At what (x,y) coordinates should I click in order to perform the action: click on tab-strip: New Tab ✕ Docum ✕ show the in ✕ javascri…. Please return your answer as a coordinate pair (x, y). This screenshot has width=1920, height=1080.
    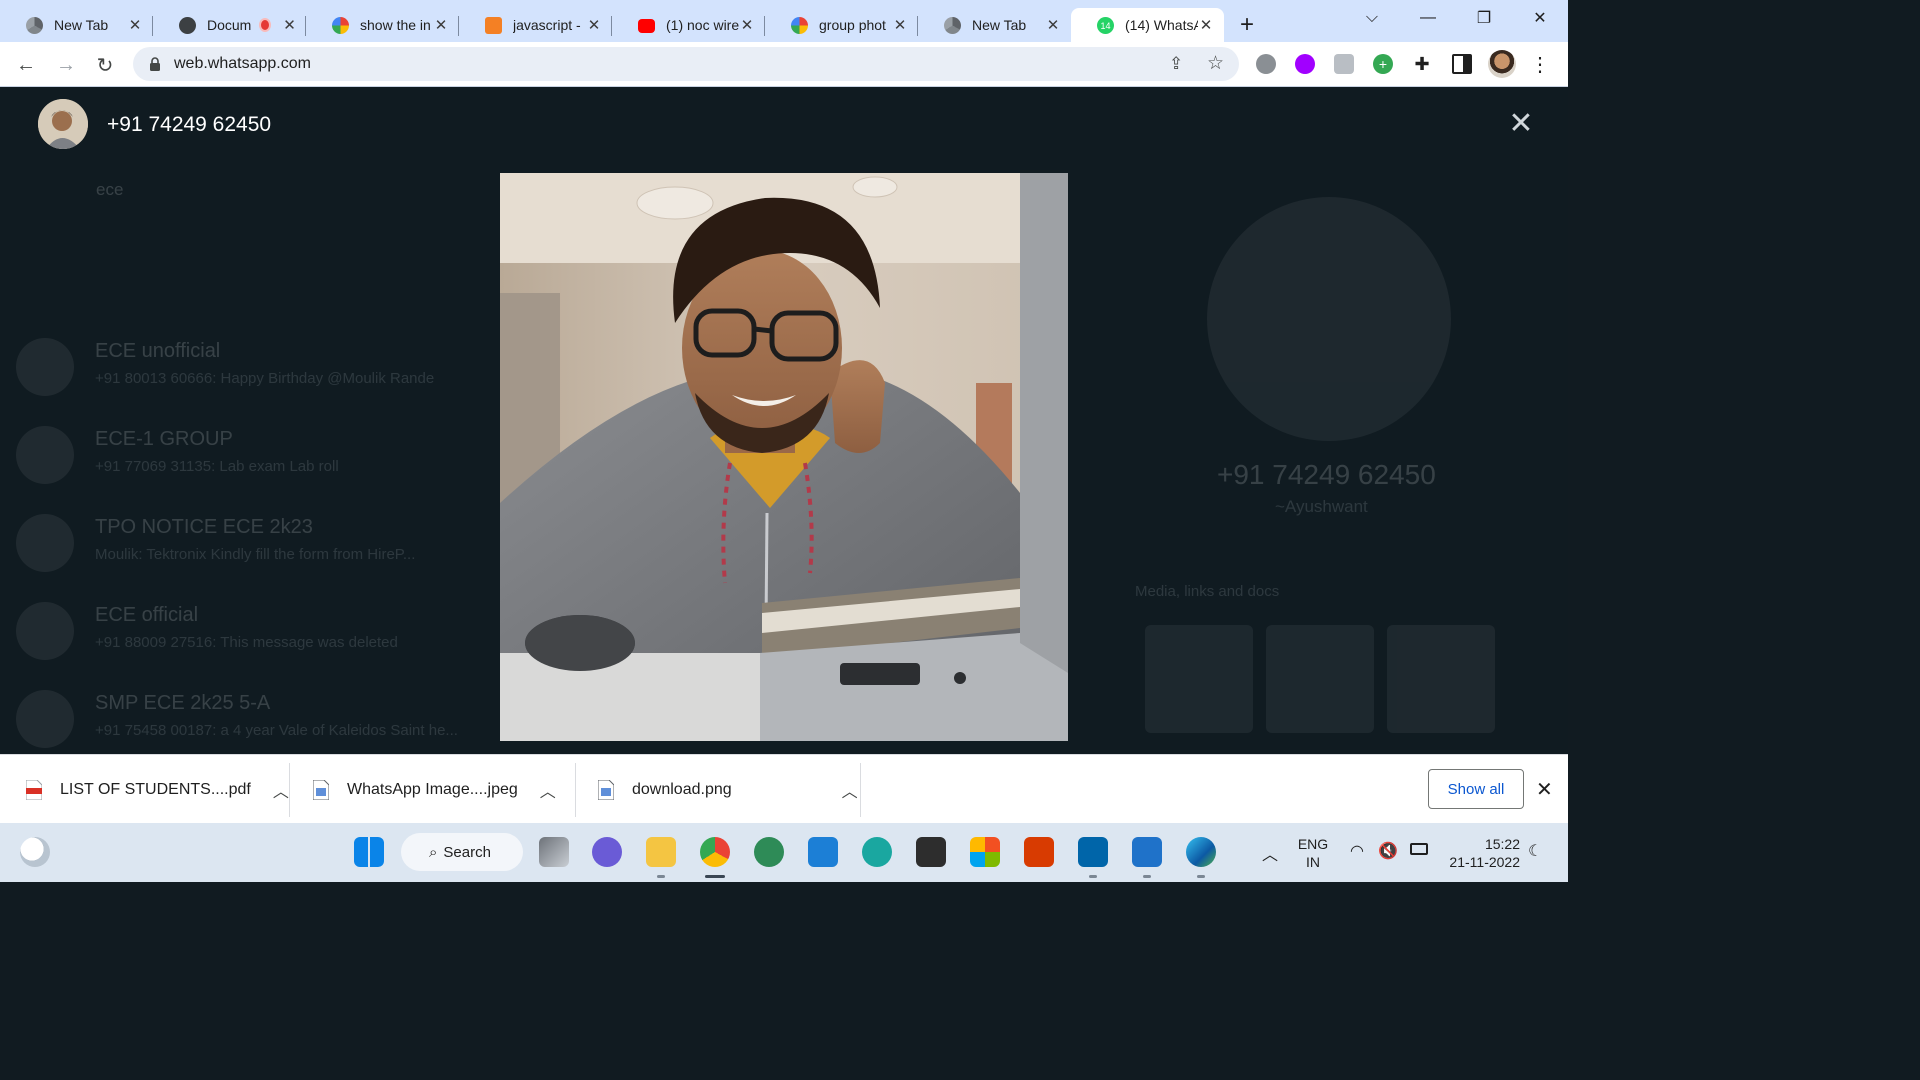
    Looking at the image, I should click on (784, 21).